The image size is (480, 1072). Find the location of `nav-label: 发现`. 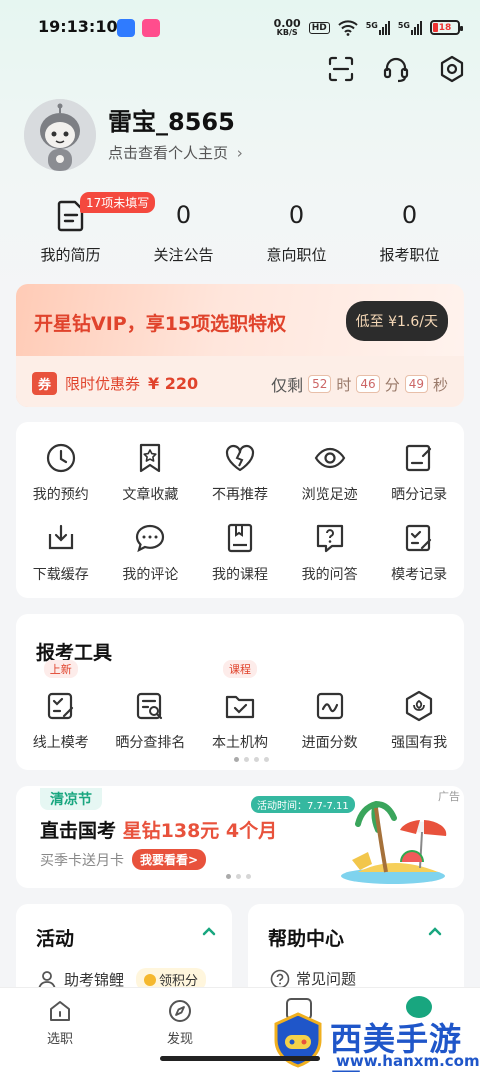

nav-label: 发现 is located at coordinates (179, 1039).